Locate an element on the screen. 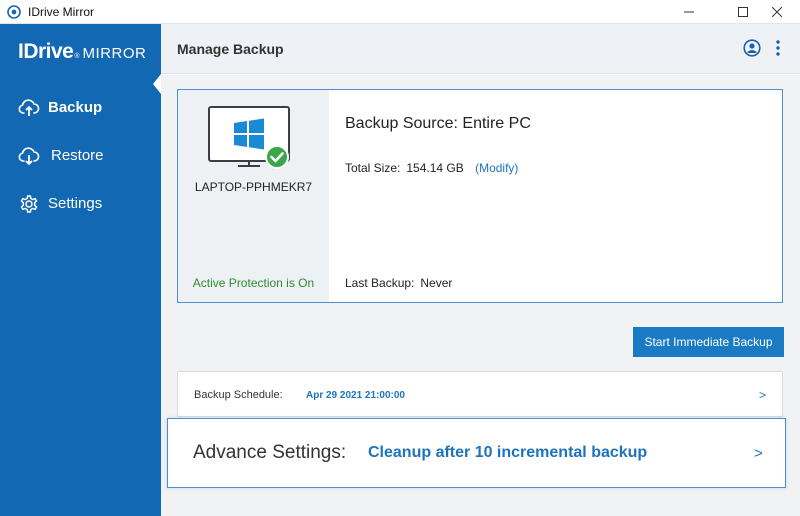 The width and height of the screenshot is (800, 516). close-icon is located at coordinates (777, 12).